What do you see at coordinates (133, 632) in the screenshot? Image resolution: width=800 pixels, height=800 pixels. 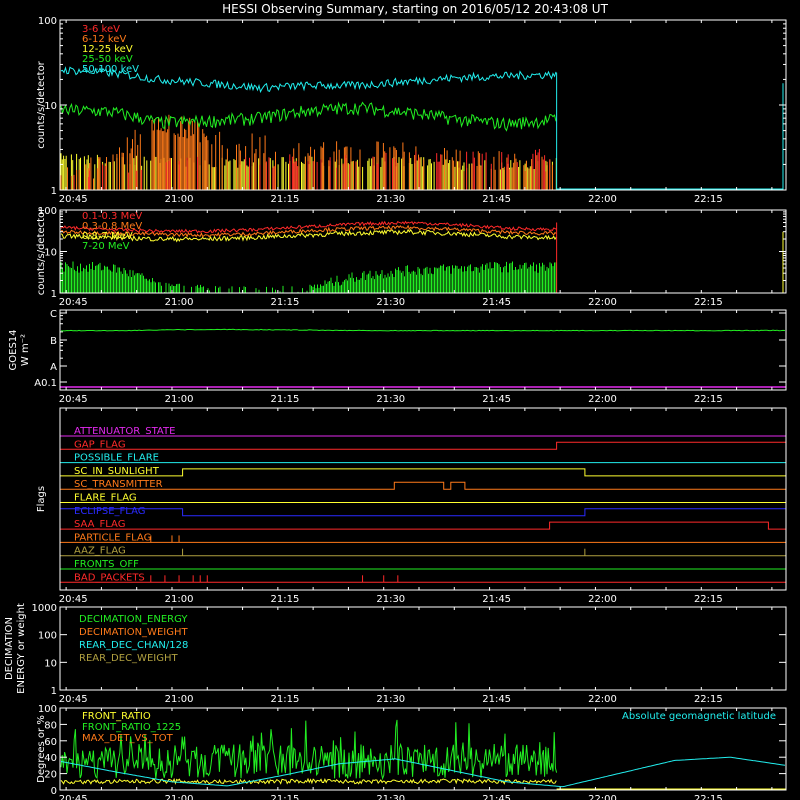 I see `legend-entry: DECIMATION_WEIGHT` at bounding box center [133, 632].